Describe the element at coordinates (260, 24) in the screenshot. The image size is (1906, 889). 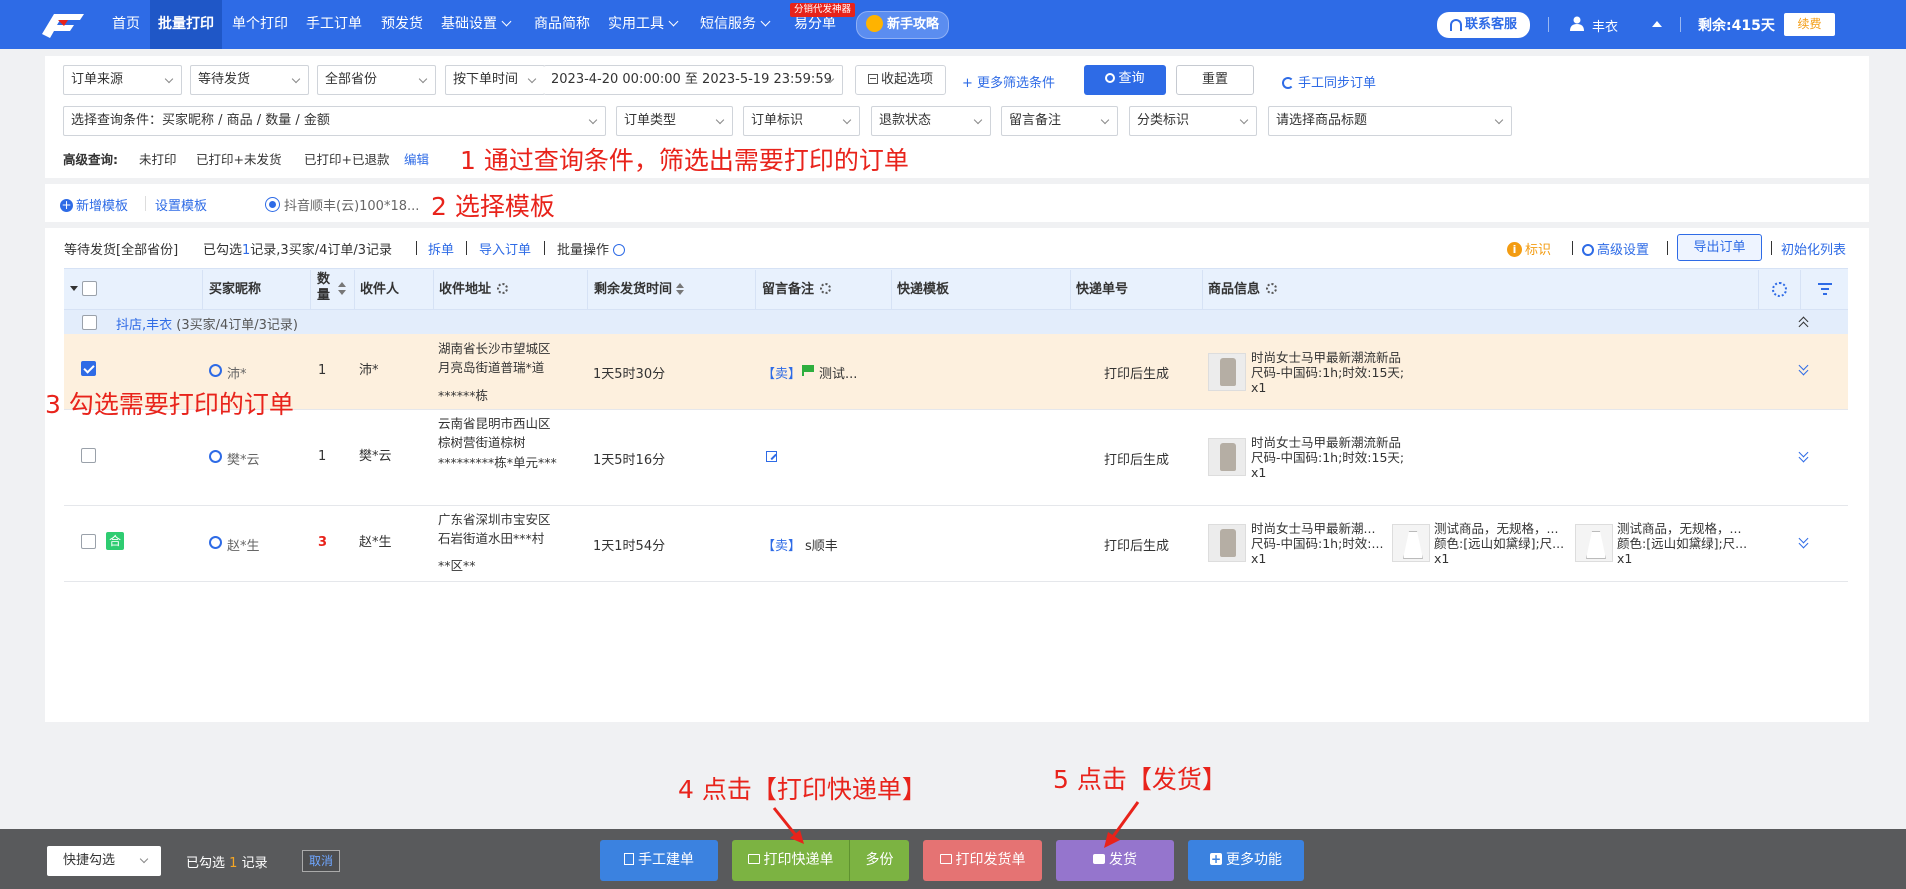
I see `nav-single-print: 单个打印` at that location.